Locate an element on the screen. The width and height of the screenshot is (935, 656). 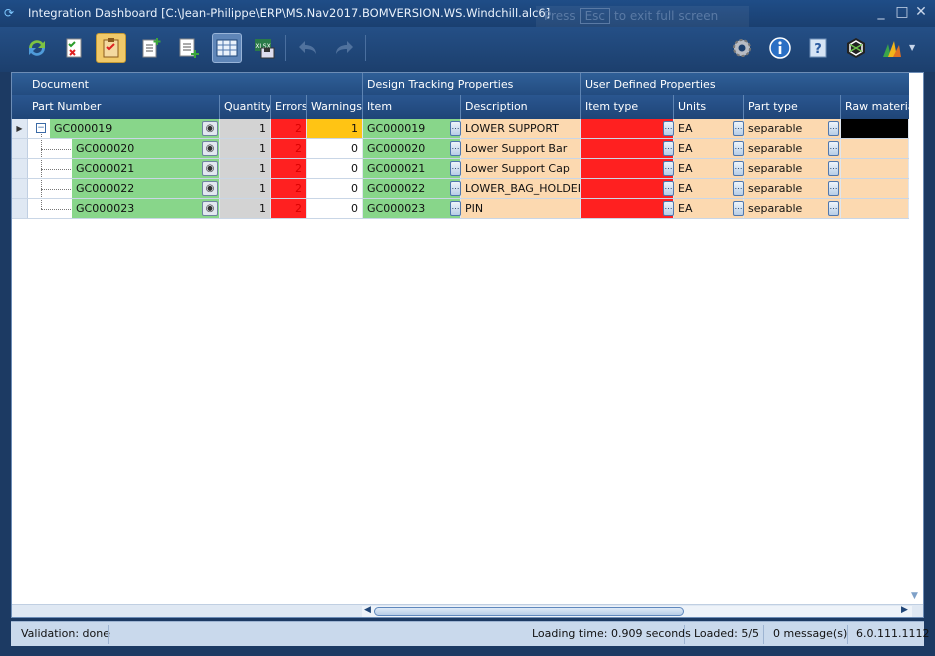
horizontal-scrollbar: ◀ ▶ is located at coordinates (467, 610).